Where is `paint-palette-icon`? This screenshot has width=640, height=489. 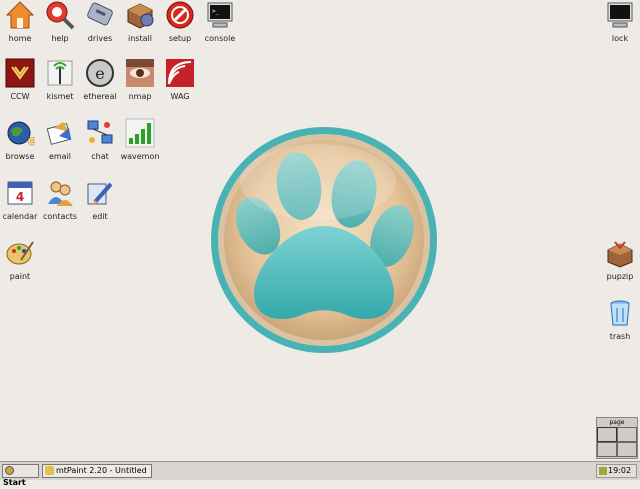 paint-palette-icon is located at coordinates (20, 253).